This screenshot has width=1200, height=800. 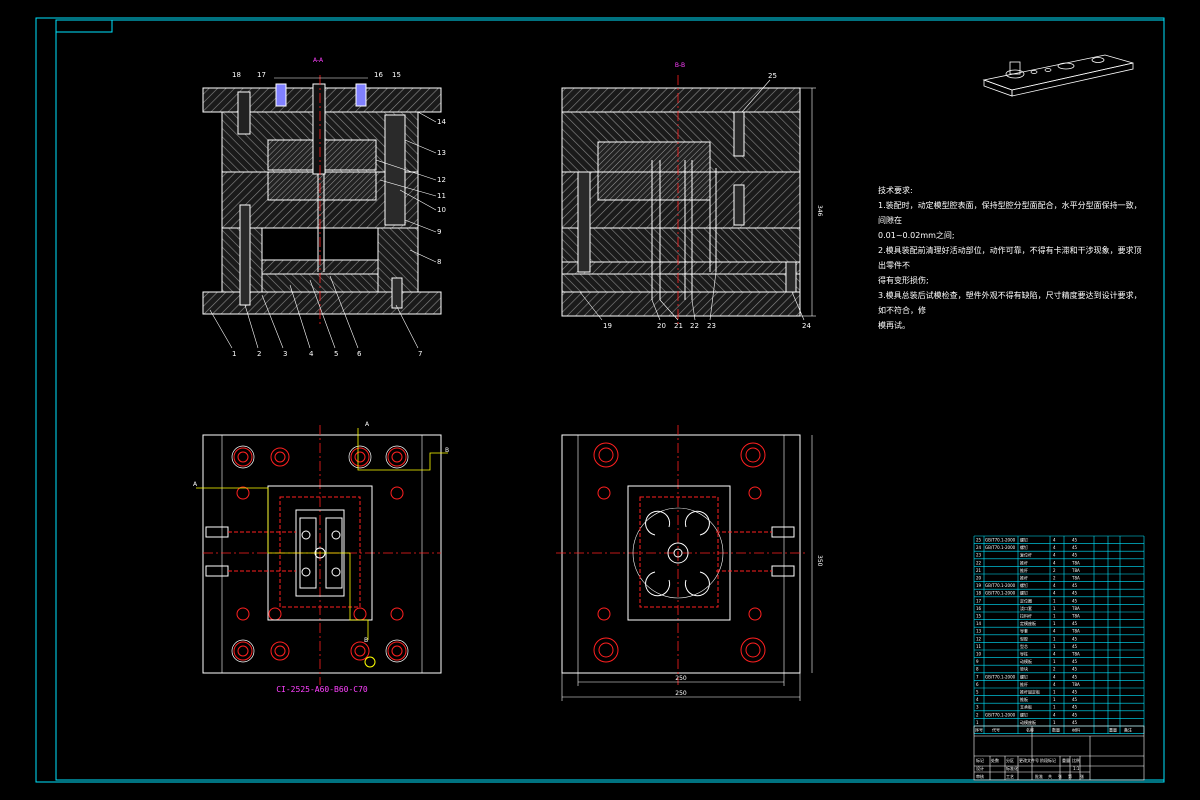 What do you see at coordinates (1026, 707) in the screenshot?
I see `bom-name: 支承板` at bounding box center [1026, 707].